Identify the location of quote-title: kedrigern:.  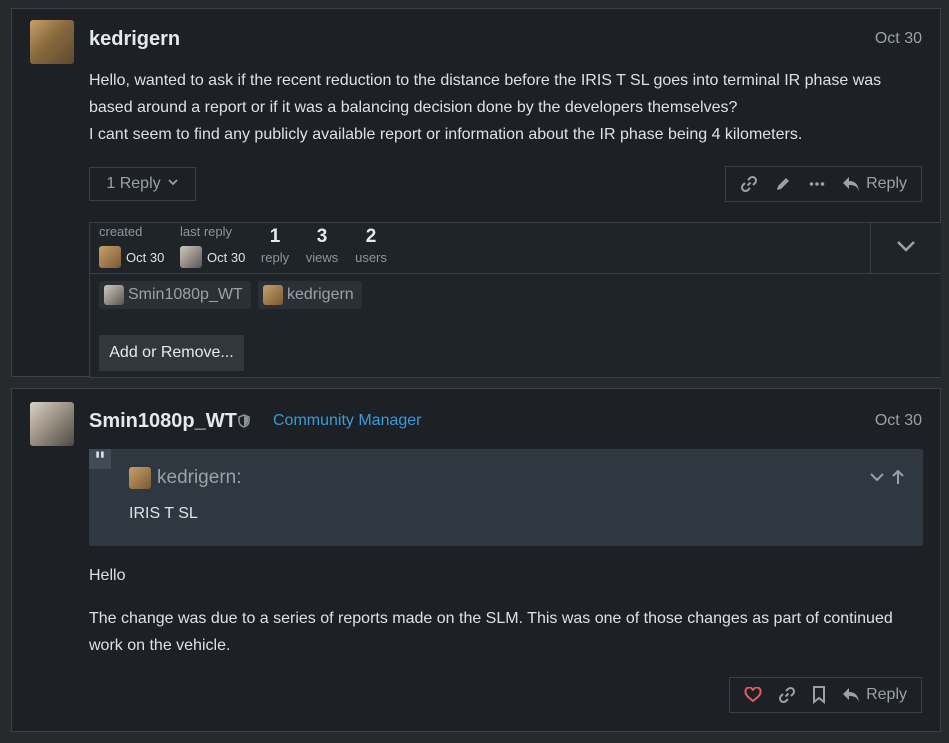
(185, 478).